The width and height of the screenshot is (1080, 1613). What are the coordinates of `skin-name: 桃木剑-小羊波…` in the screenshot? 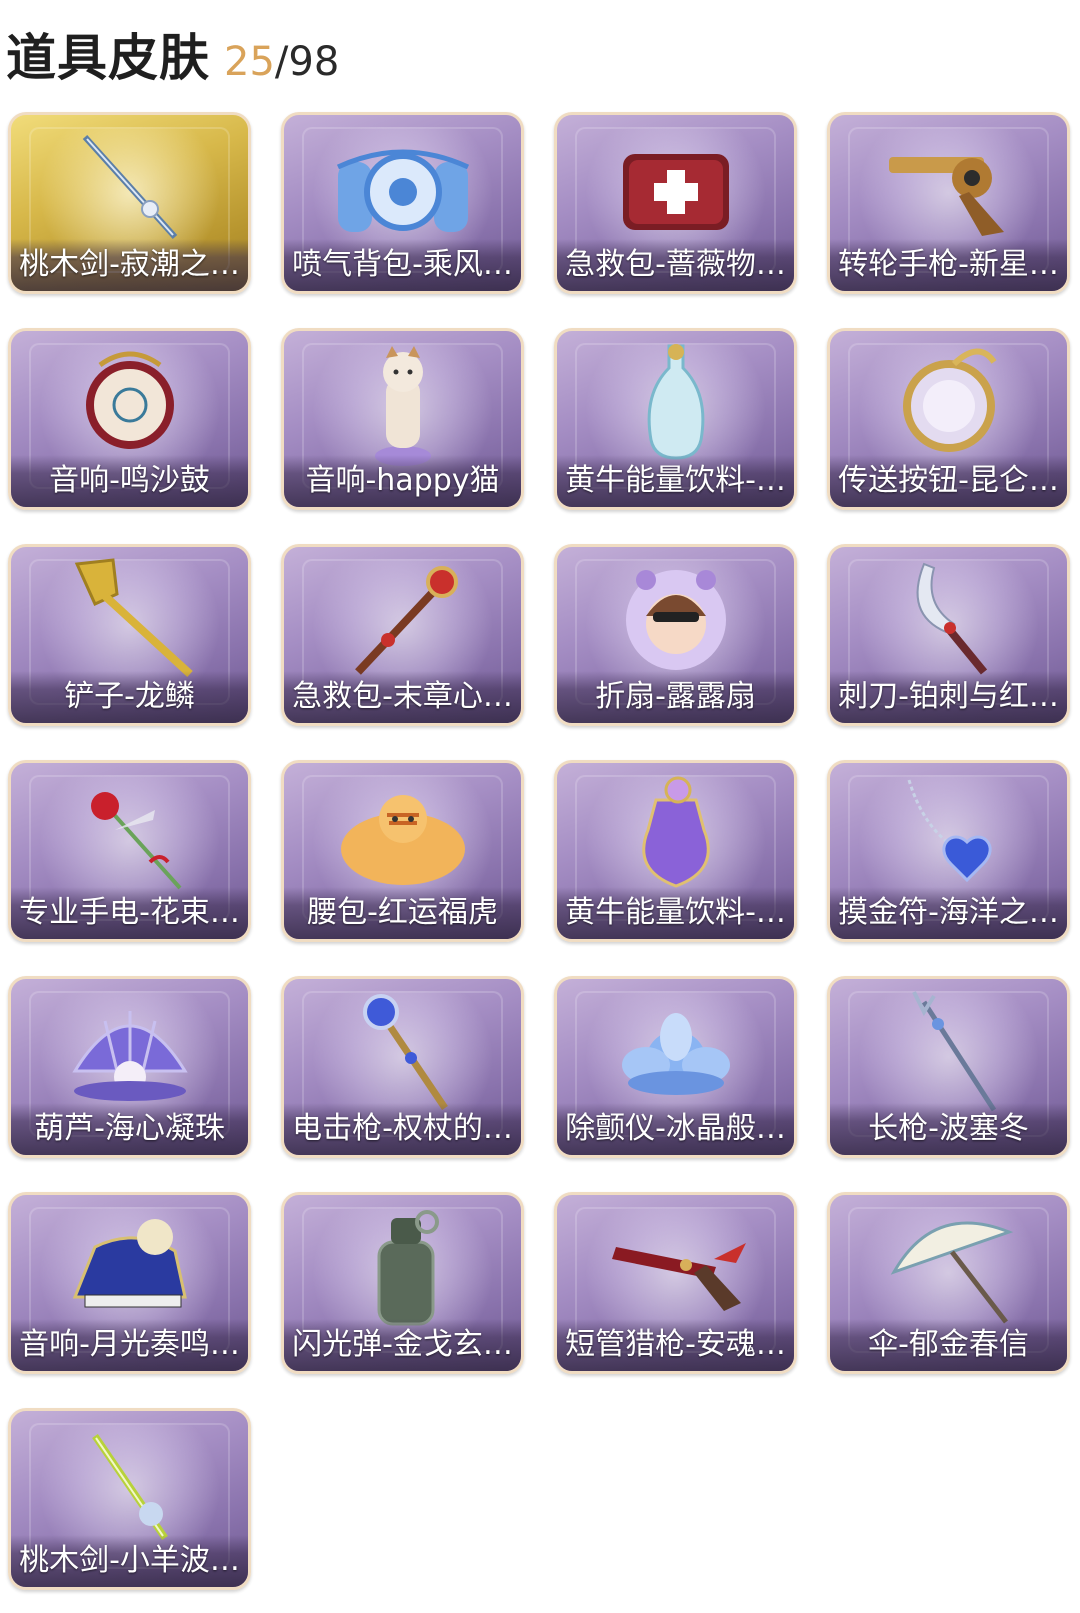 It's located at (129, 1561).